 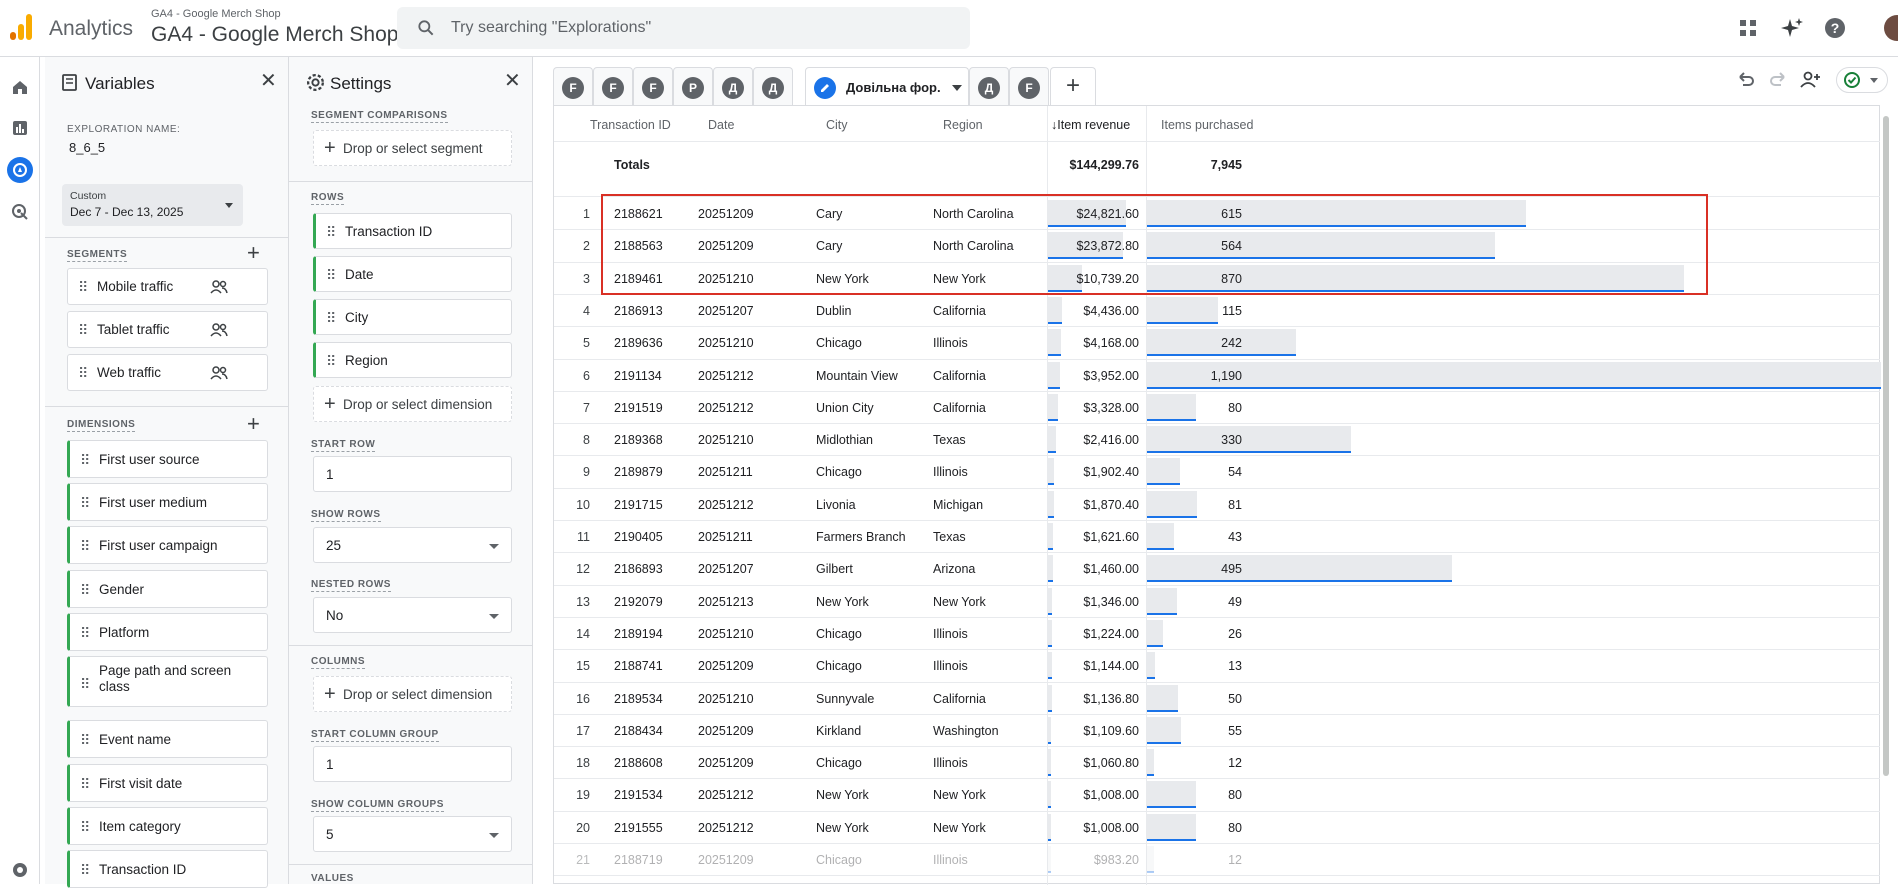 I want to click on chevron-down-icon, so click(x=957, y=88).